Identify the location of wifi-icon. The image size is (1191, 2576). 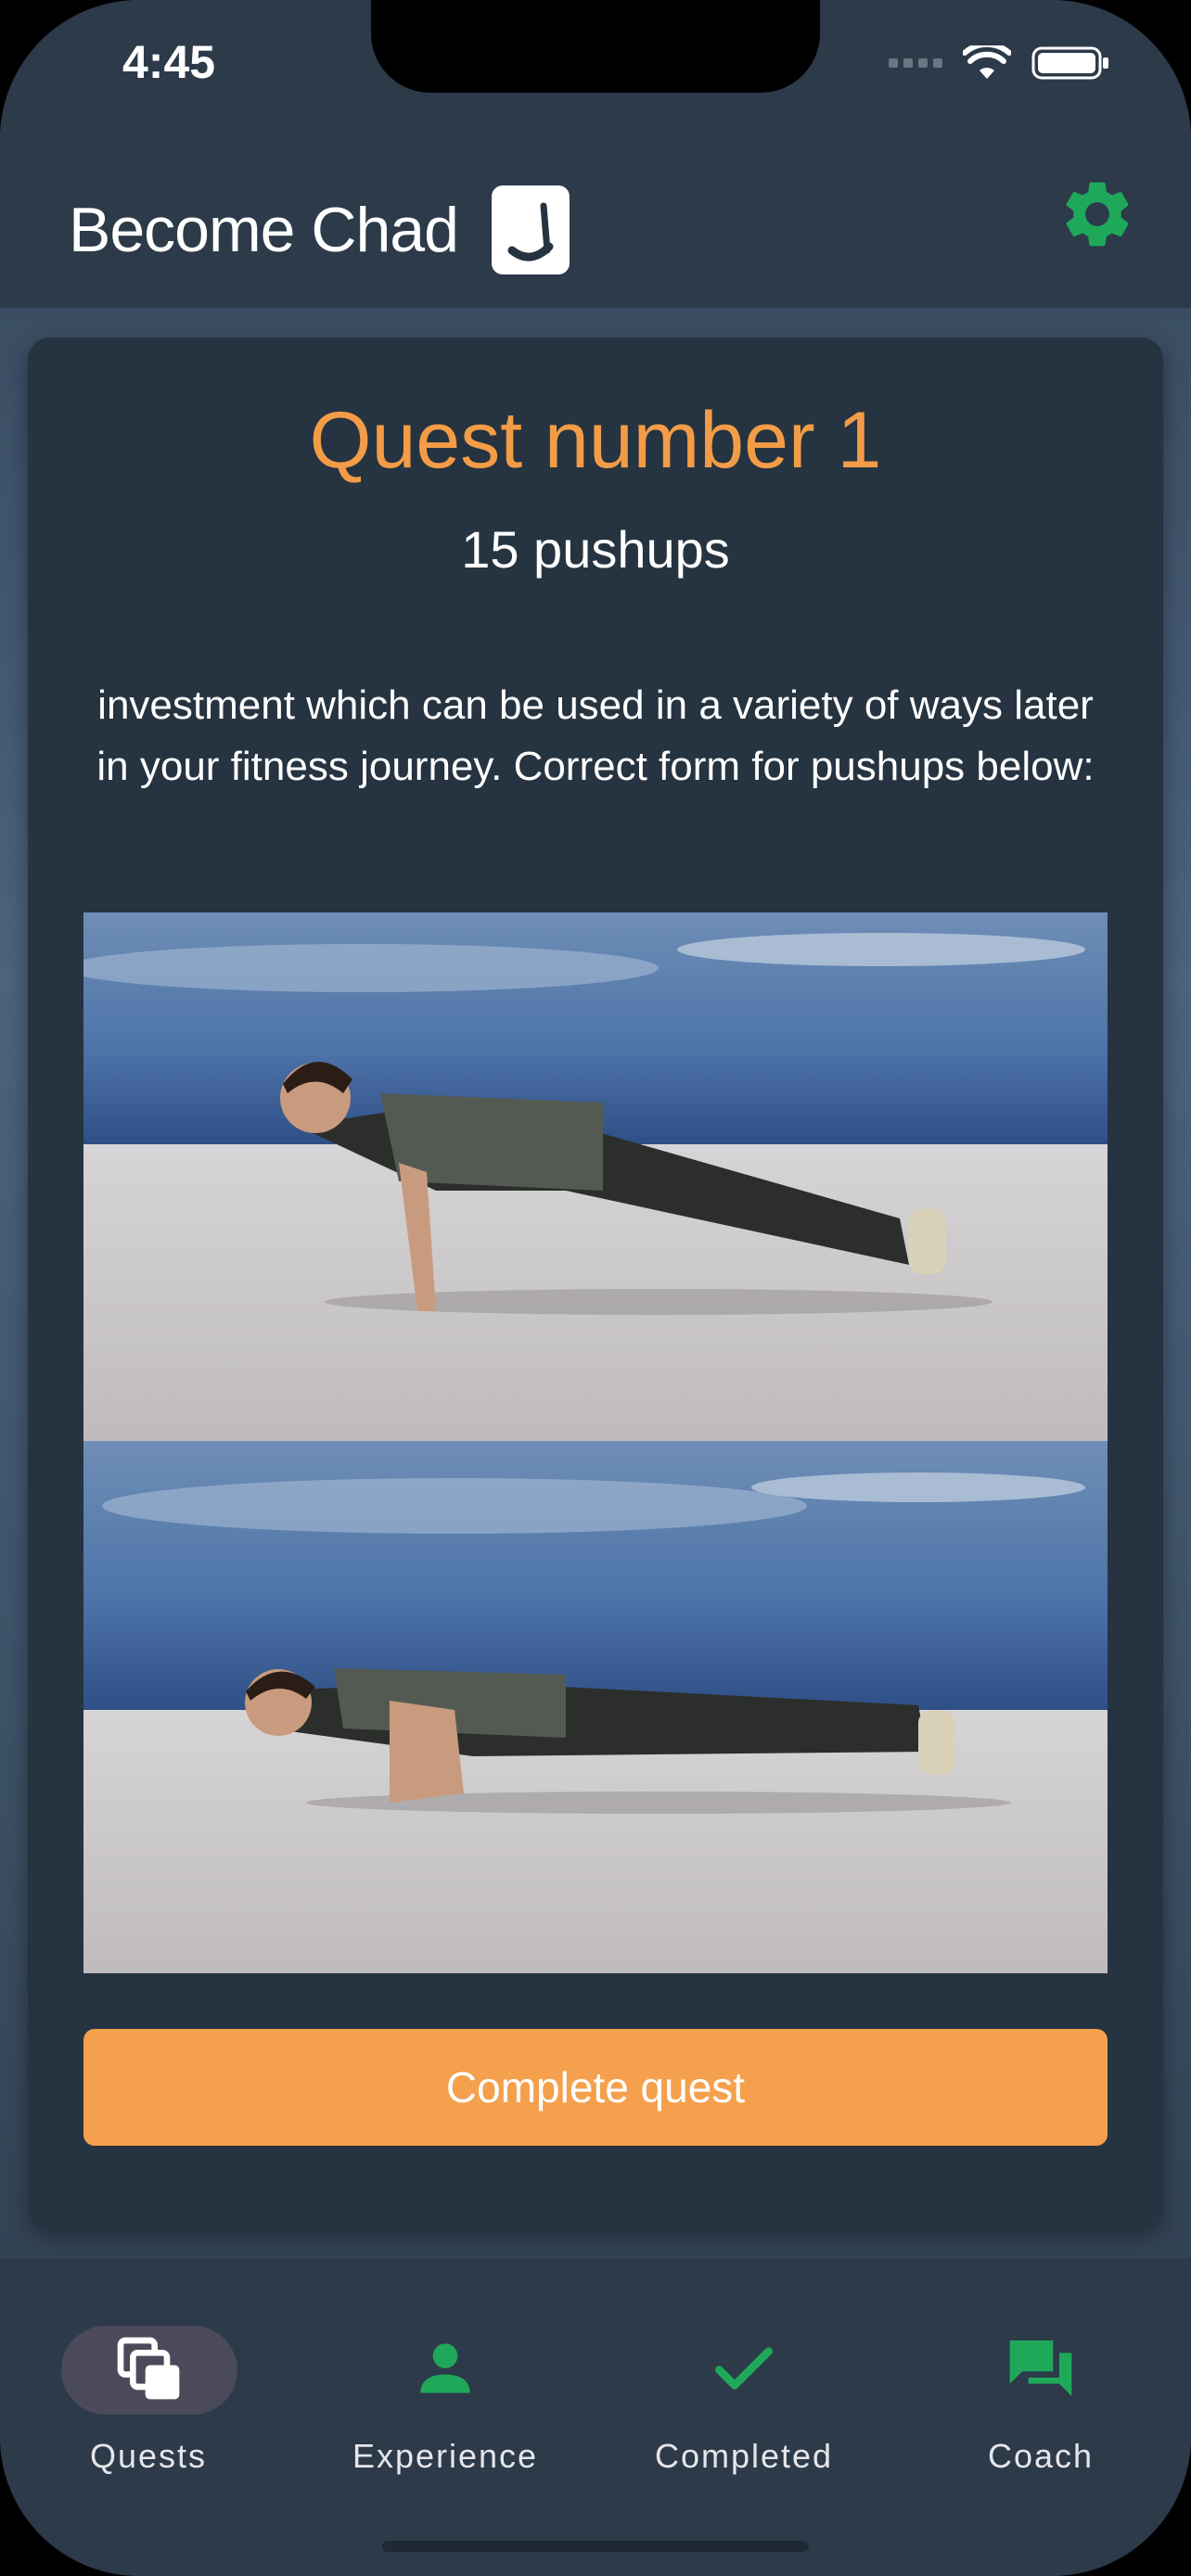
(987, 62).